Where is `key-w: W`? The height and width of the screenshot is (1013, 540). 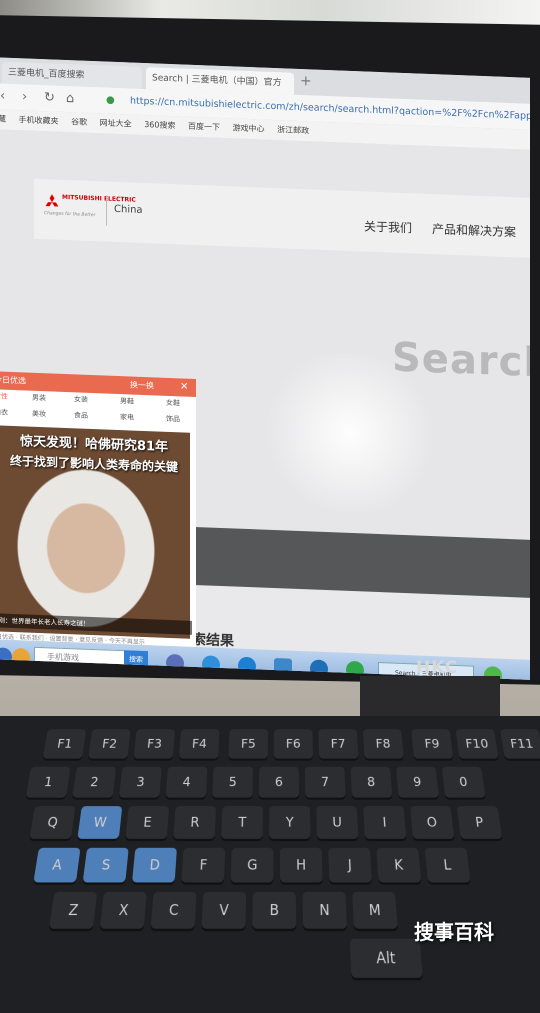
key-w: W is located at coordinates (100, 822).